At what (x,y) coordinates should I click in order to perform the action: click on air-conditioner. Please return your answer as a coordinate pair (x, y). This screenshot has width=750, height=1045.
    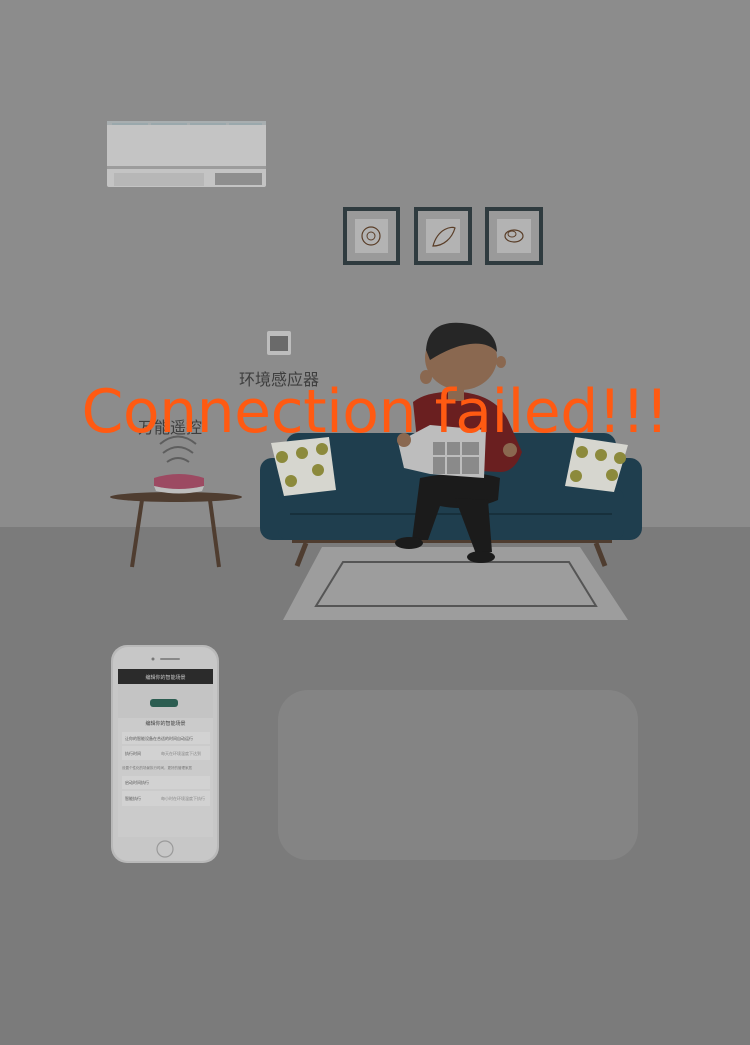
    Looking at the image, I should click on (186, 154).